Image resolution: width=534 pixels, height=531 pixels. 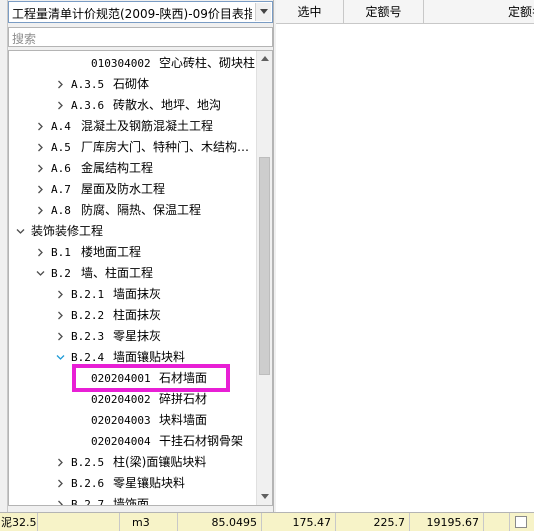 What do you see at coordinates (61, 273) in the screenshot?
I see `tree-row-code: B.2` at bounding box center [61, 273].